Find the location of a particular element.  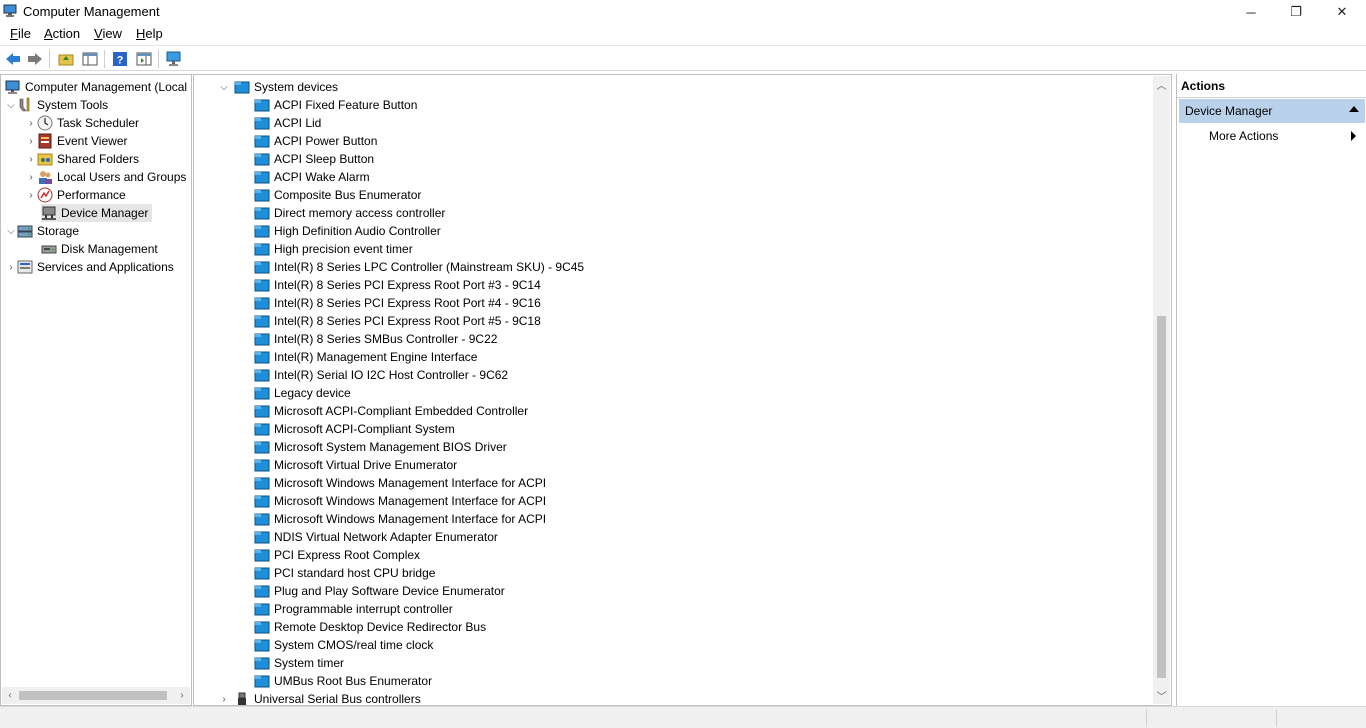

tree-item-services-applications: › Services and Applications is located at coordinates (89, 267).